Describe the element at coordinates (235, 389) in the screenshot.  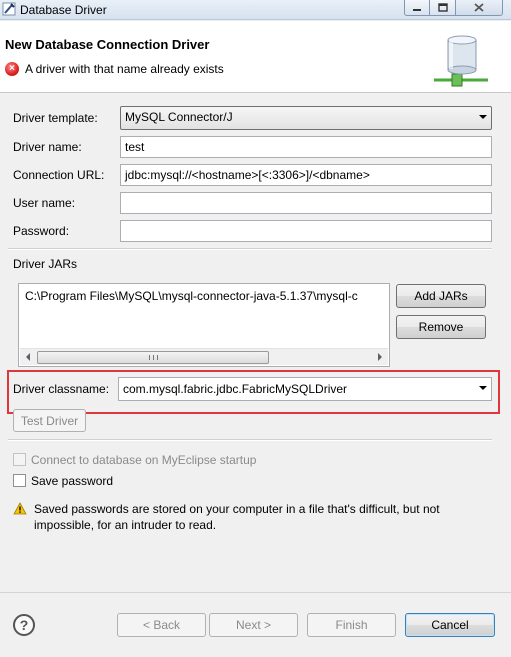
I see `driver-classname-value: com.mysql.fabric.jdbc.FabricMySQLDriver` at that location.